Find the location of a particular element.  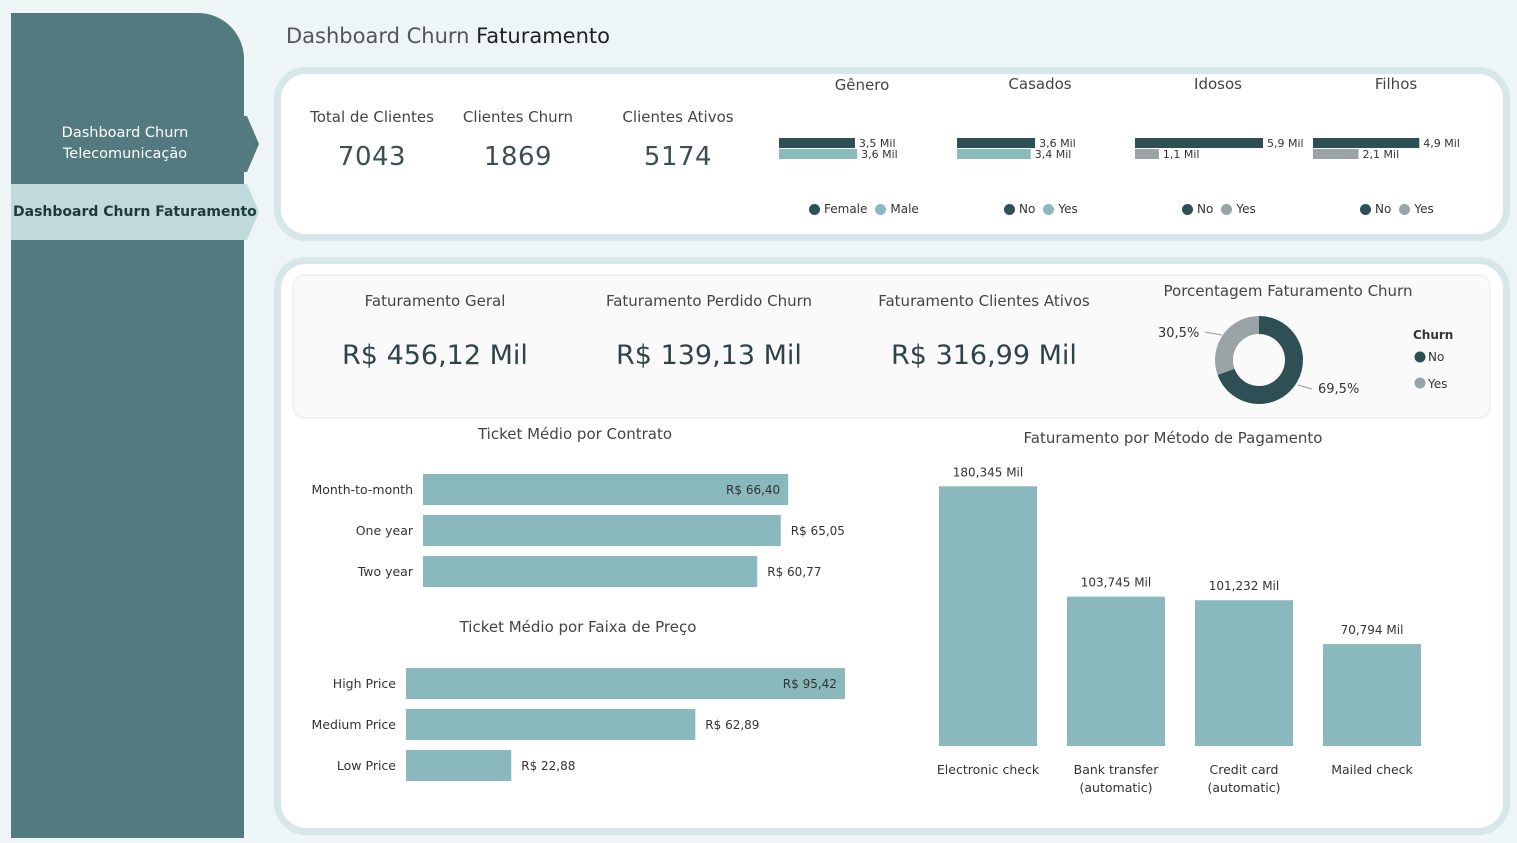

nav-telecom-line1: Dashboard Churn is located at coordinates (125, 133).